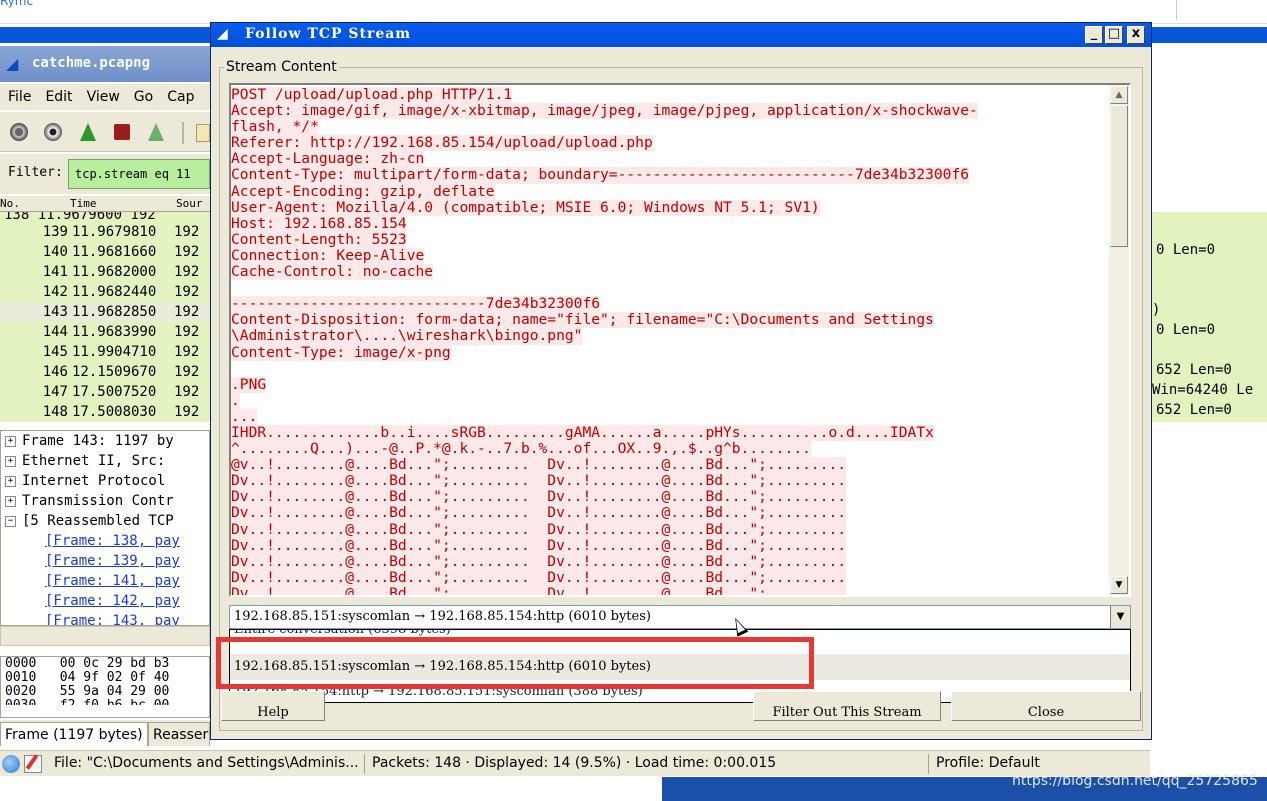 This screenshot has width=1267, height=801. I want to click on menu-edit: Edit, so click(58, 97).